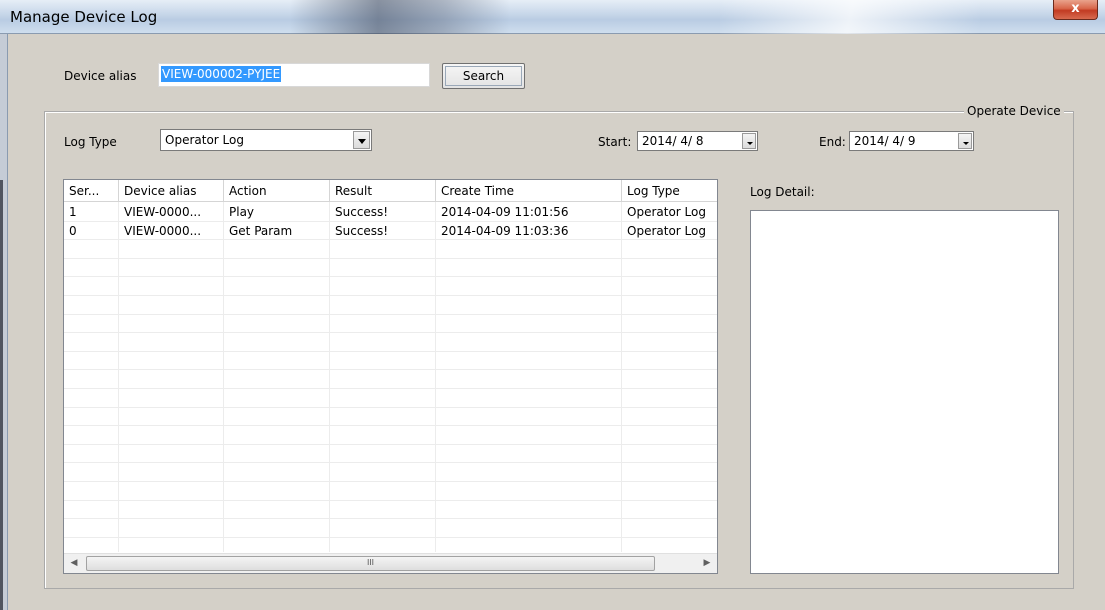  What do you see at coordinates (73, 230) in the screenshot?
I see `cell-serial: 0` at bounding box center [73, 230].